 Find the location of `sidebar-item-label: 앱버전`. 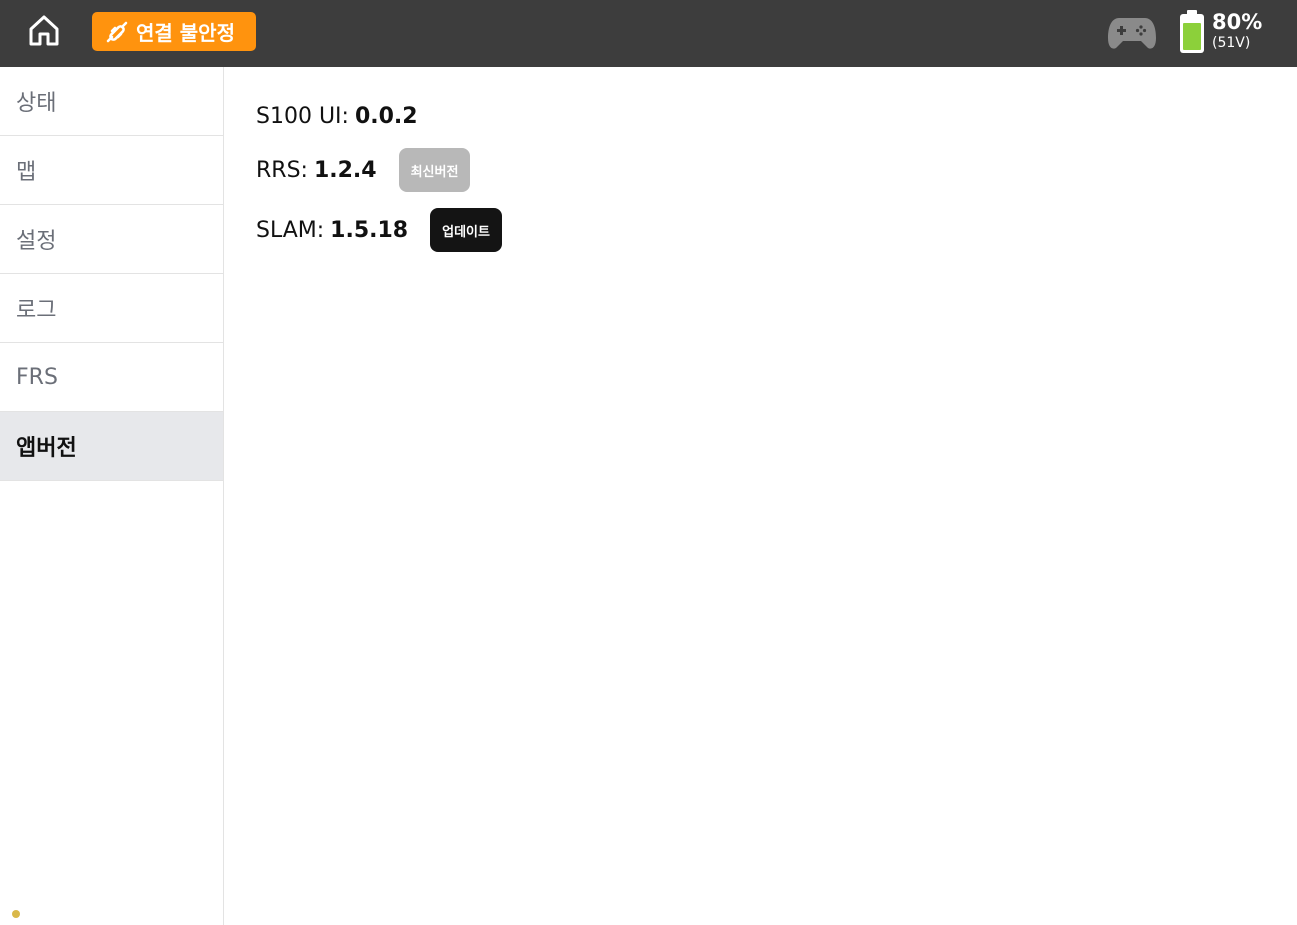

sidebar-item-label: 앱버전 is located at coordinates (46, 448).